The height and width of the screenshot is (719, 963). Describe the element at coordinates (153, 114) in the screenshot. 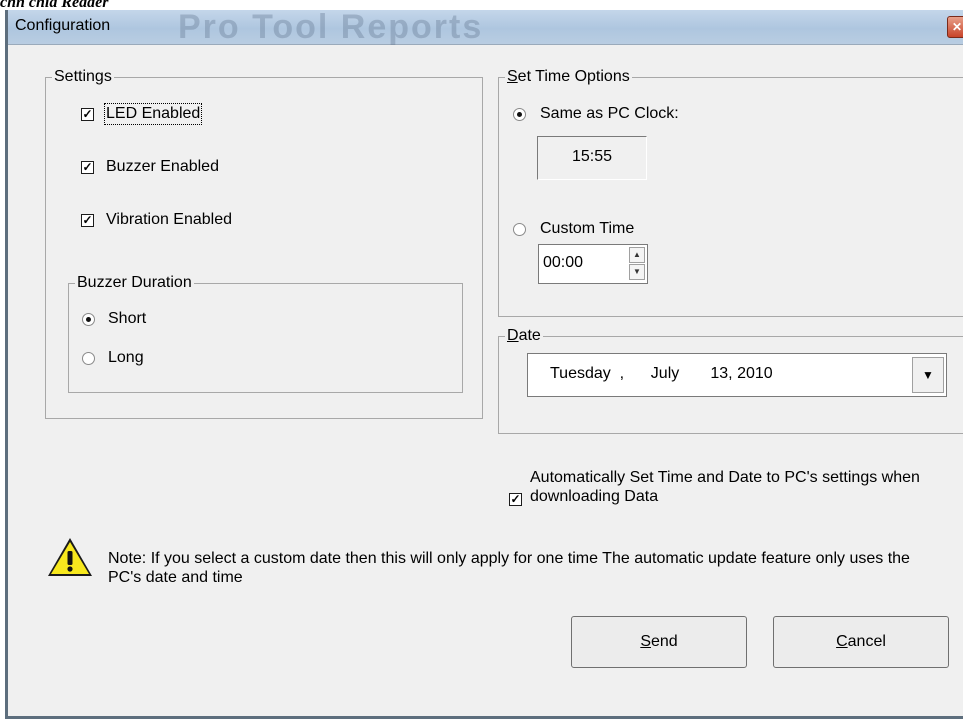

I see `led-enabled-label: LED Enabled` at that location.